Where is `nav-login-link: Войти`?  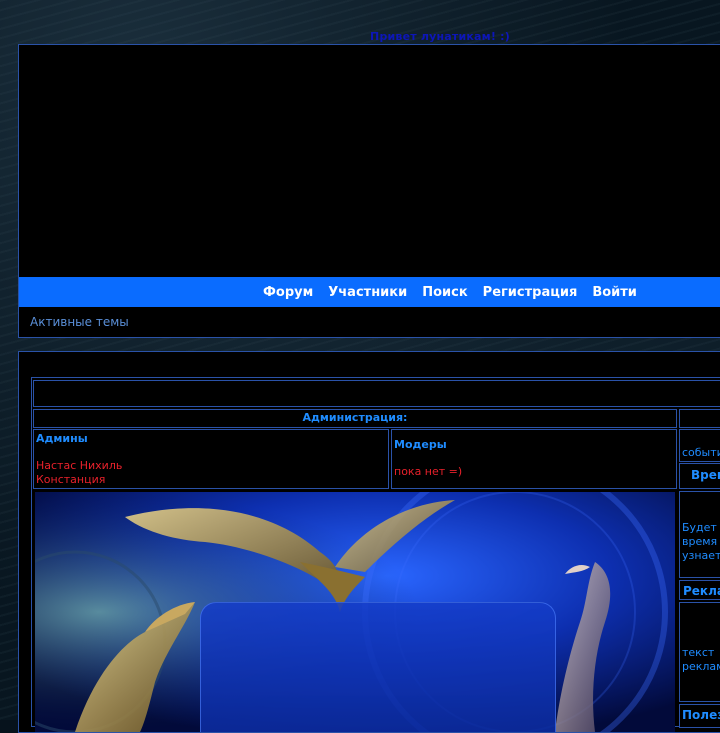 nav-login-link: Войти is located at coordinates (614, 292).